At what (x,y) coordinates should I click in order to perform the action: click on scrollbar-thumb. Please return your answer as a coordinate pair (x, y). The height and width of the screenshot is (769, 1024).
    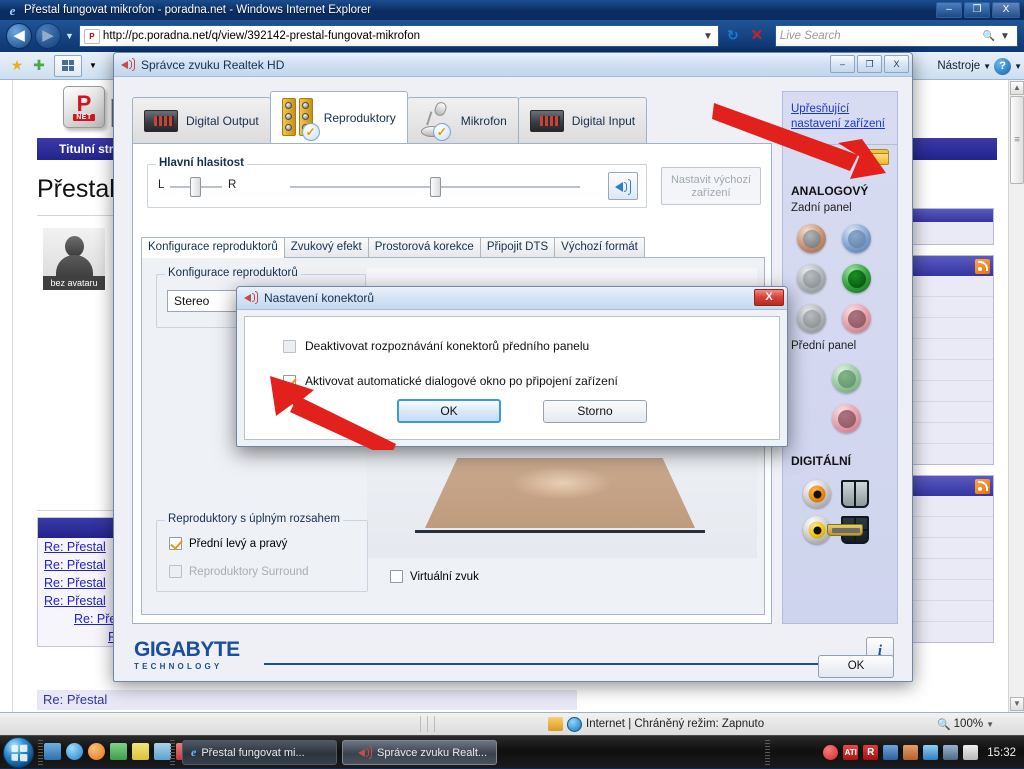
    Looking at the image, I should click on (1017, 140).